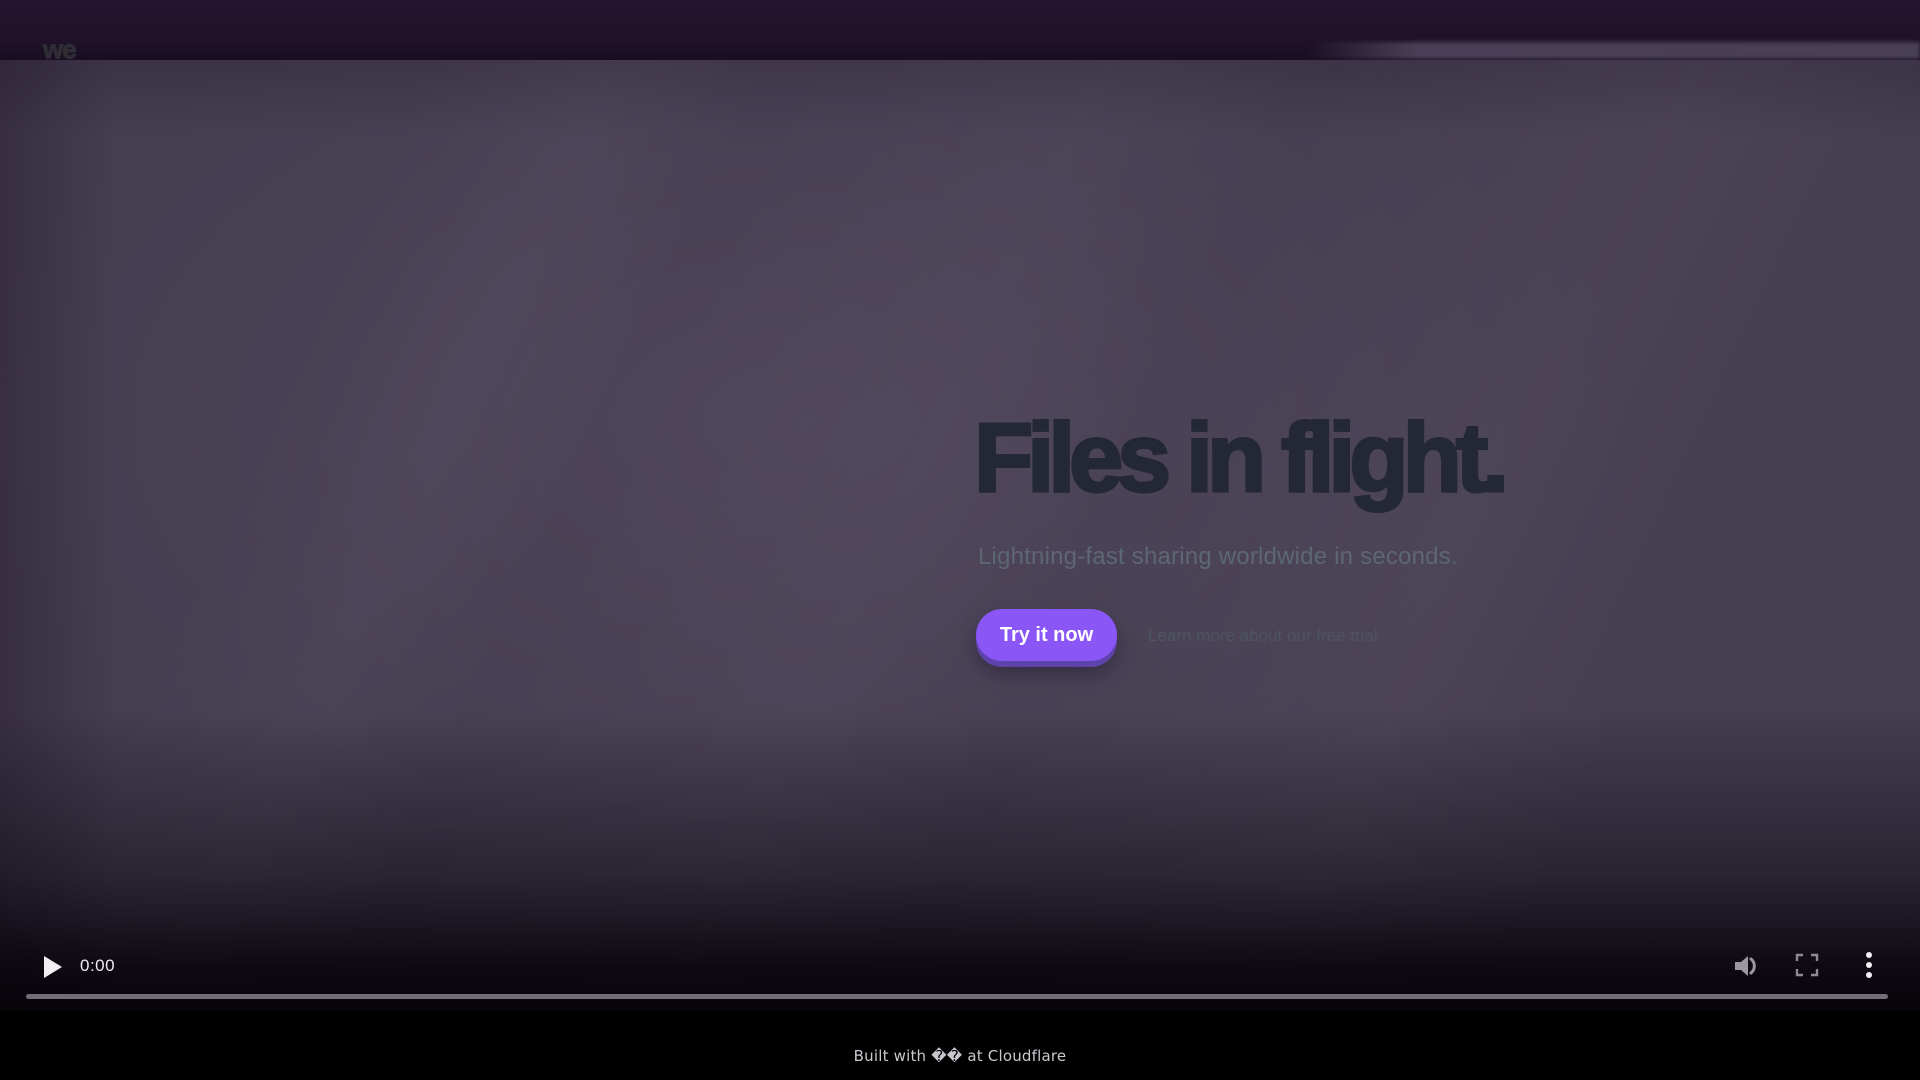 Image resolution: width=1920 pixels, height=1080 pixels. What do you see at coordinates (98, 965) in the screenshot?
I see `current-time: 0:00` at bounding box center [98, 965].